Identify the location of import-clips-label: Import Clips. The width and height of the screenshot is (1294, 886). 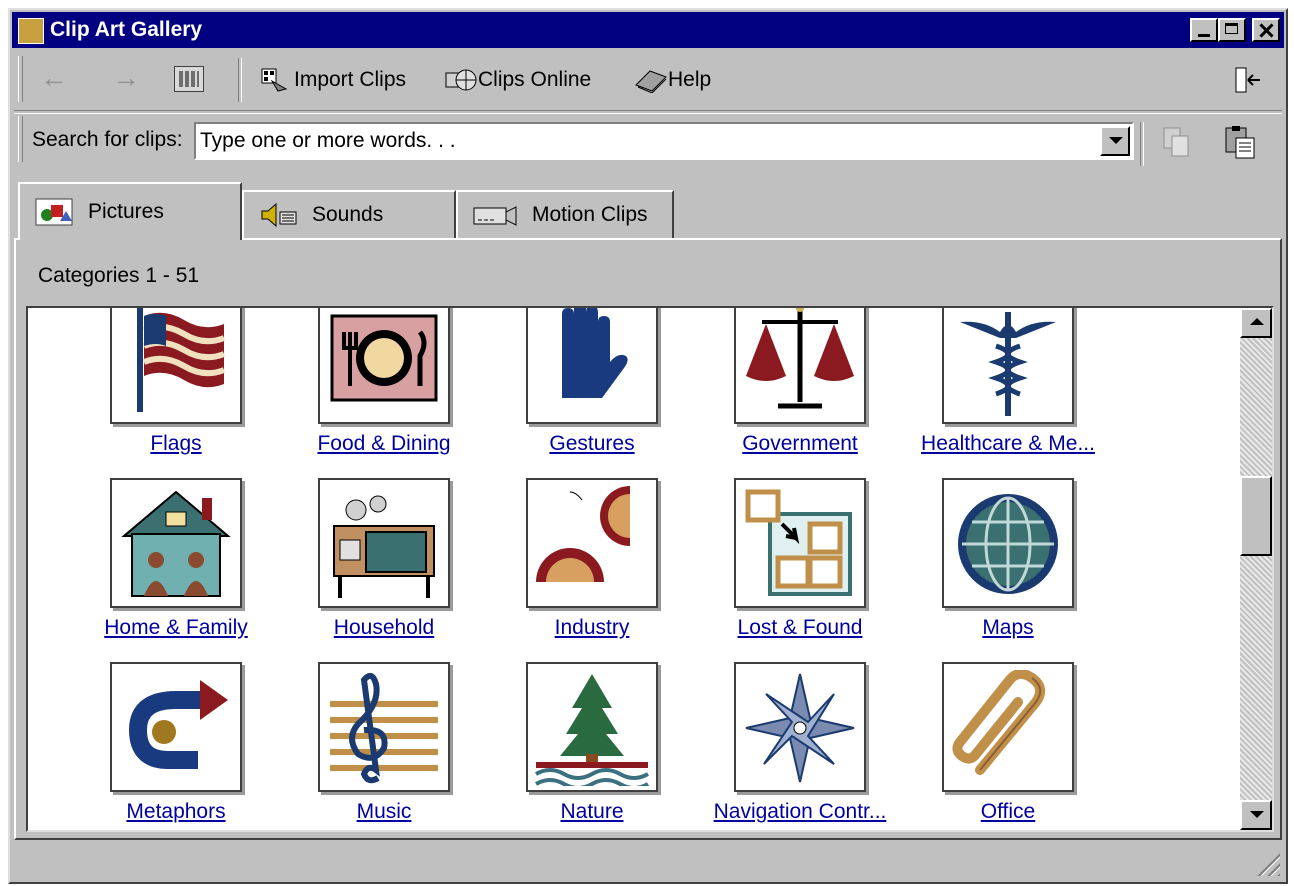
(350, 79).